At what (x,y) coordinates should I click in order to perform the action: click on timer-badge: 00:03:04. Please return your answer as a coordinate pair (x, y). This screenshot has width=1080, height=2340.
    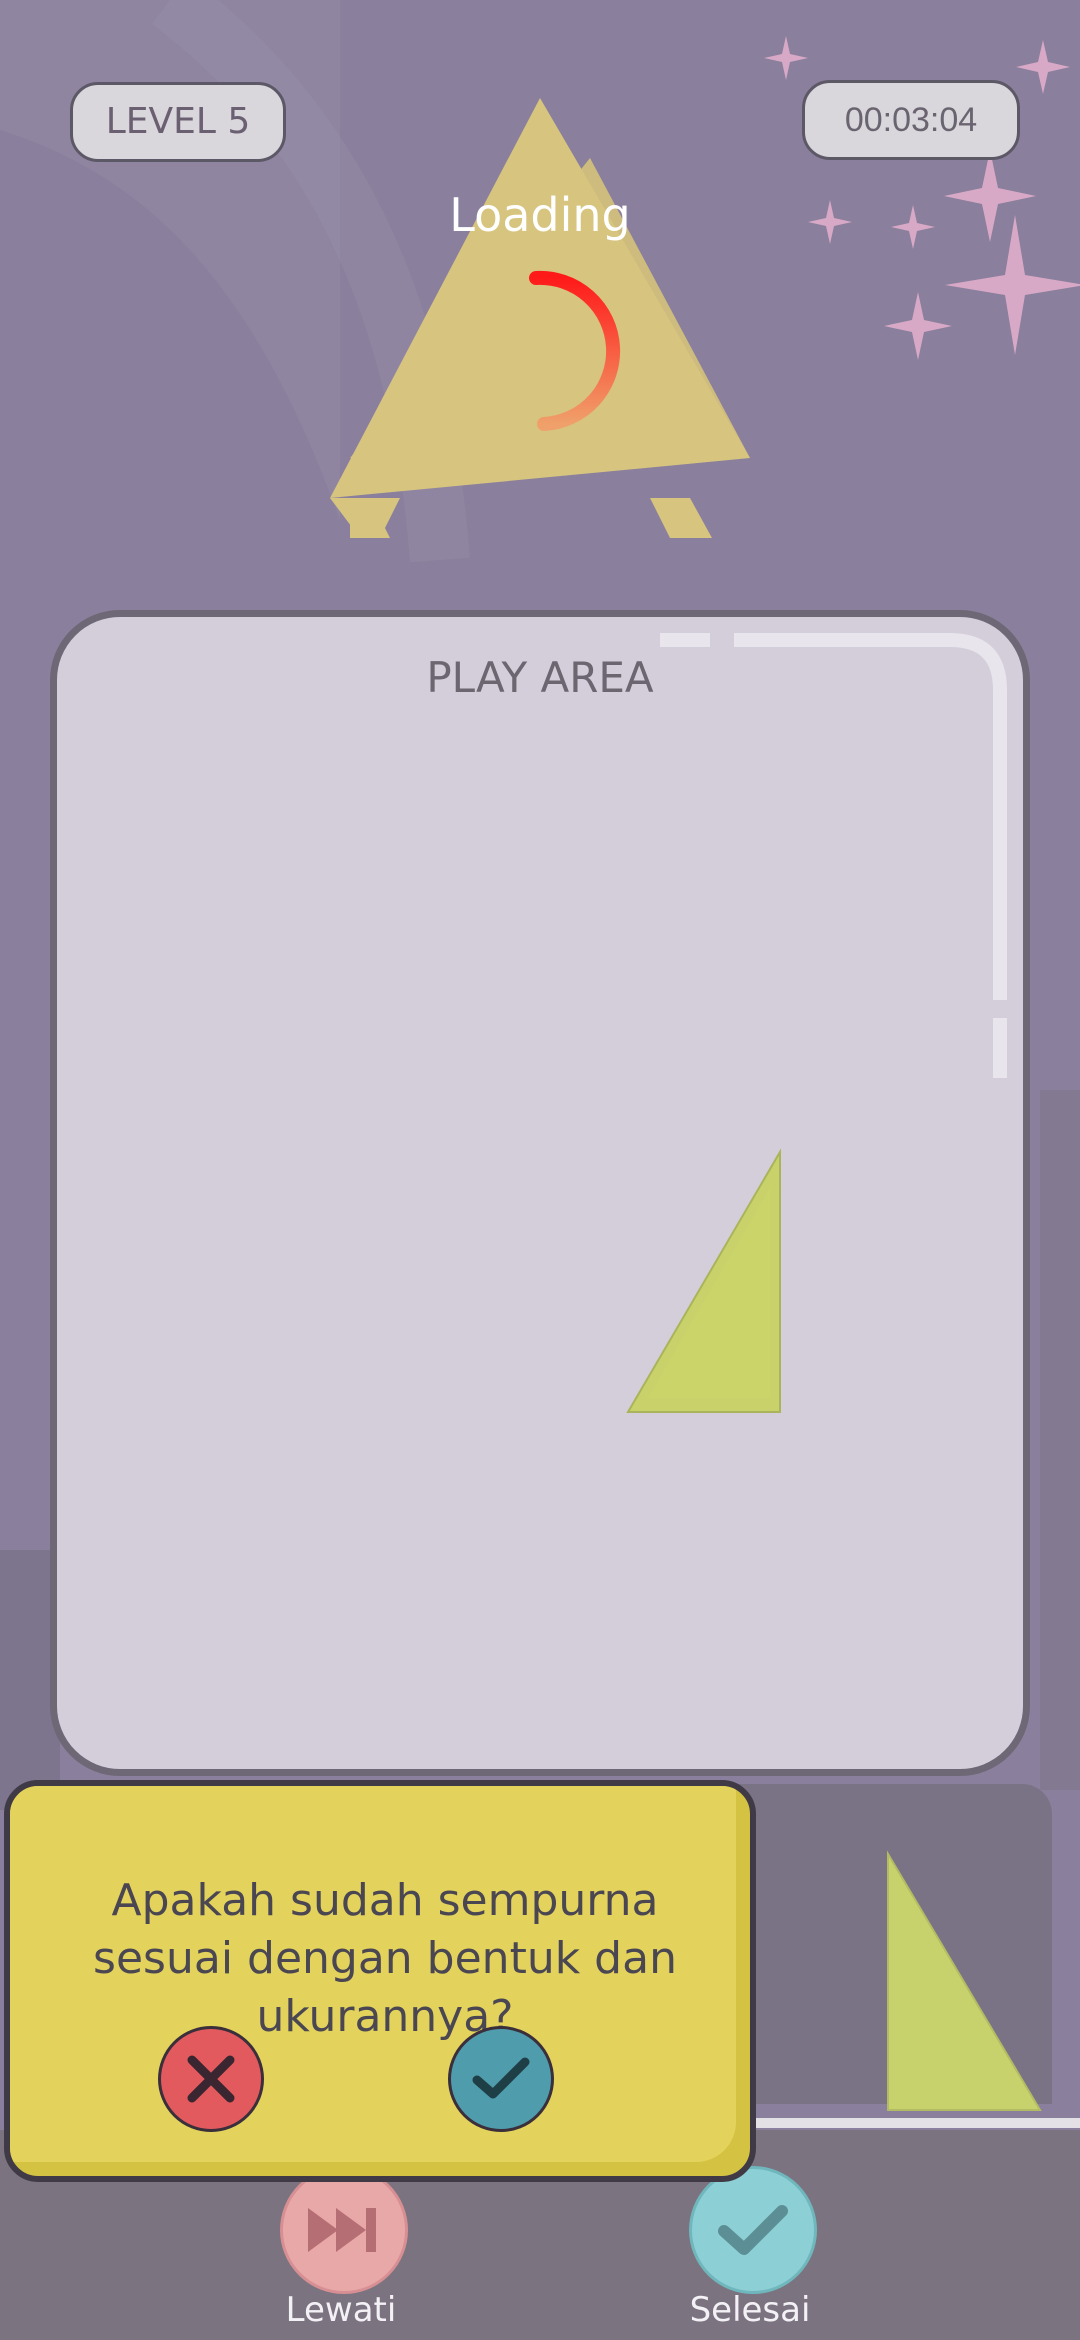
    Looking at the image, I should click on (911, 120).